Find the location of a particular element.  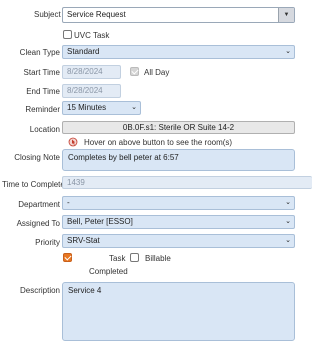

pointer-icon is located at coordinates (73, 142).